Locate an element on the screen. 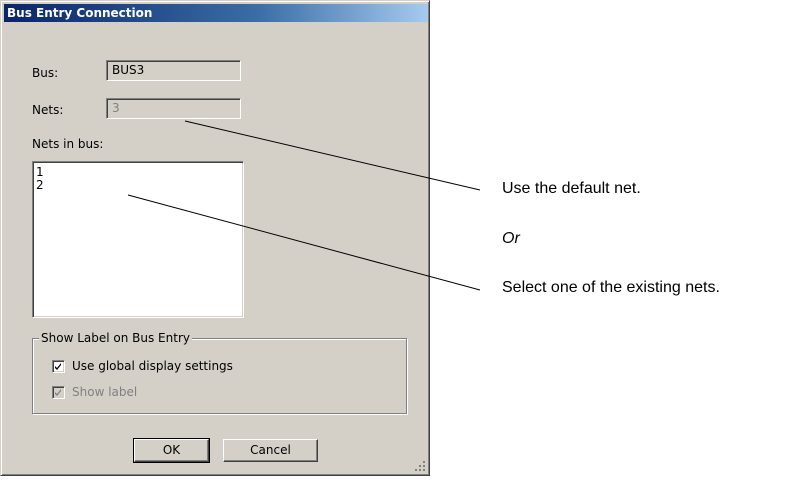 This screenshot has width=794, height=480. annotation-or: Or is located at coordinates (511, 238).